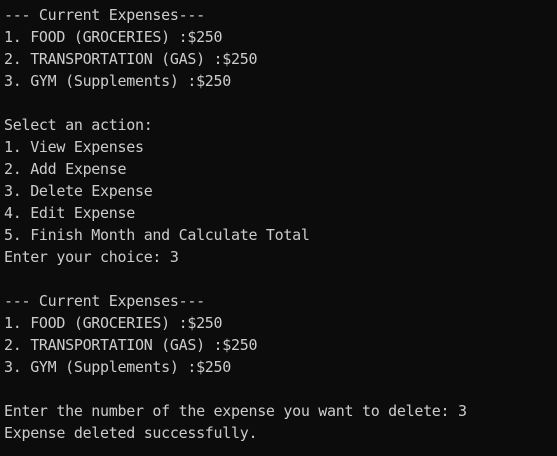 The width and height of the screenshot is (557, 456). I want to click on menu-option-add: 2. Add Expense, so click(65, 169).